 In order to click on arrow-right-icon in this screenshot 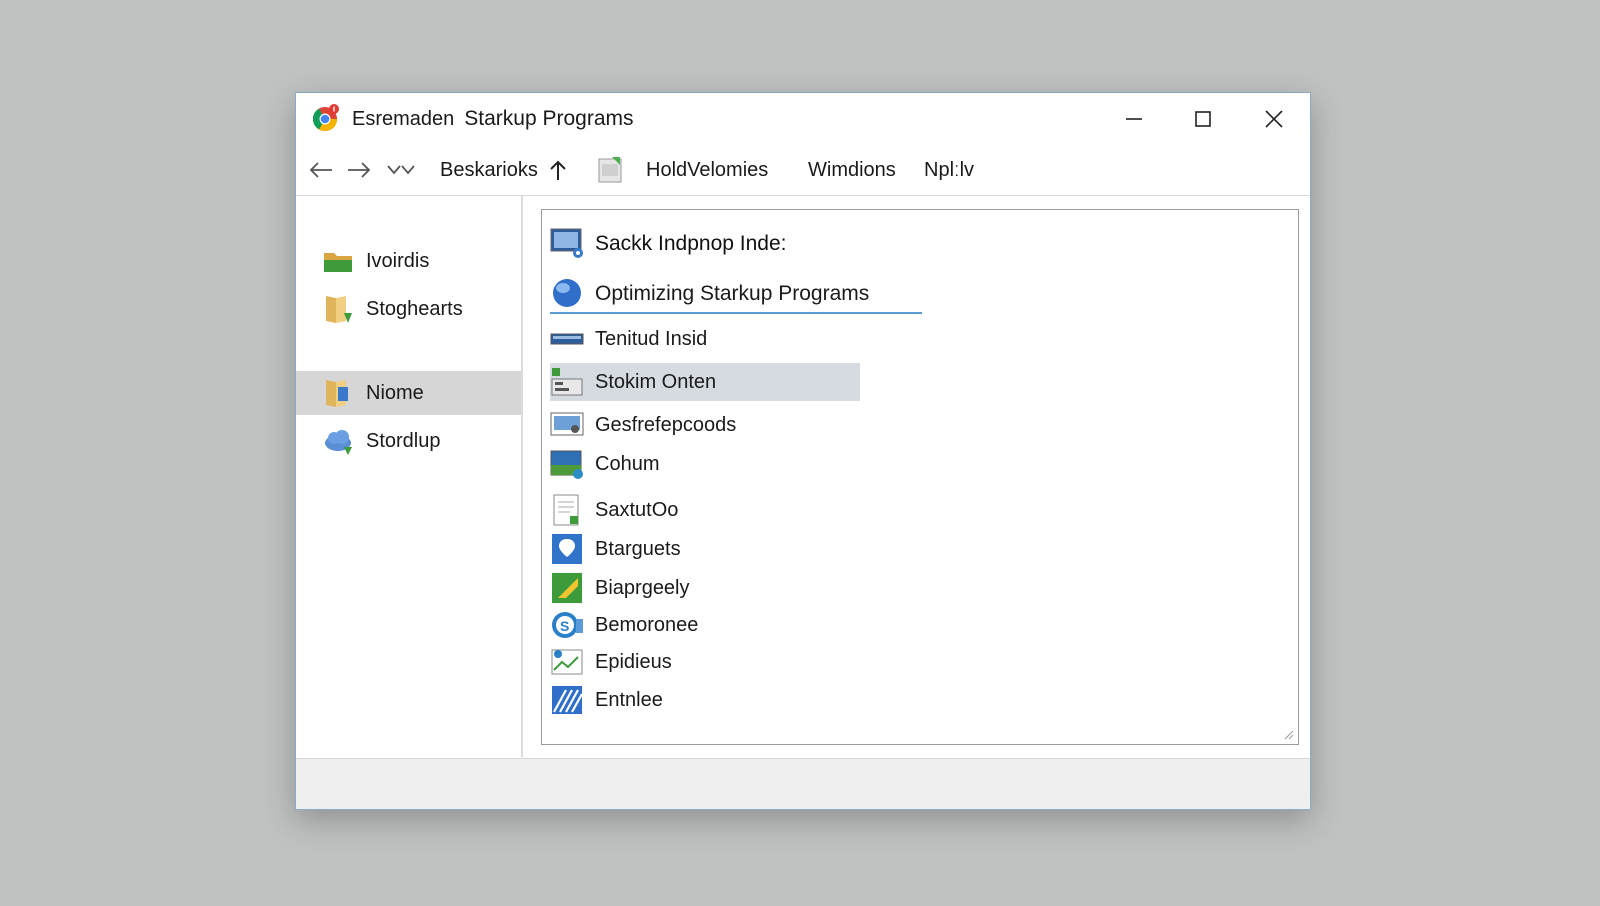, I will do `click(359, 170)`.